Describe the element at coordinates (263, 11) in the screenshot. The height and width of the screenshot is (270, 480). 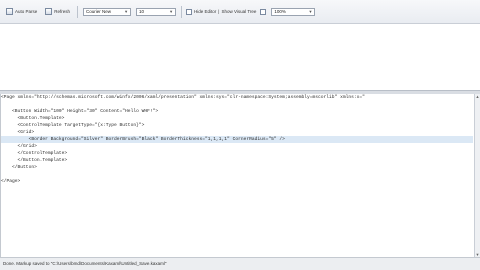
I see `show-visual-tree-checkbox` at that location.